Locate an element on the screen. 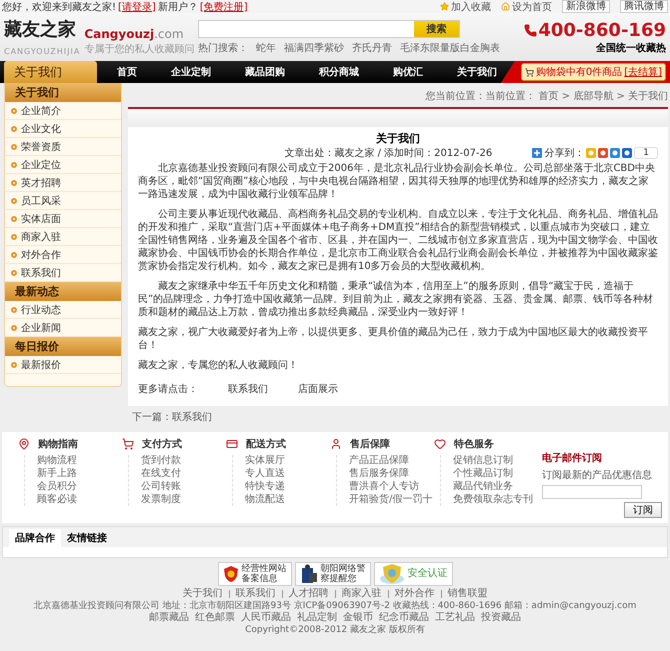 This screenshot has width=670, height=651. search-button: 搜索 is located at coordinates (436, 28).